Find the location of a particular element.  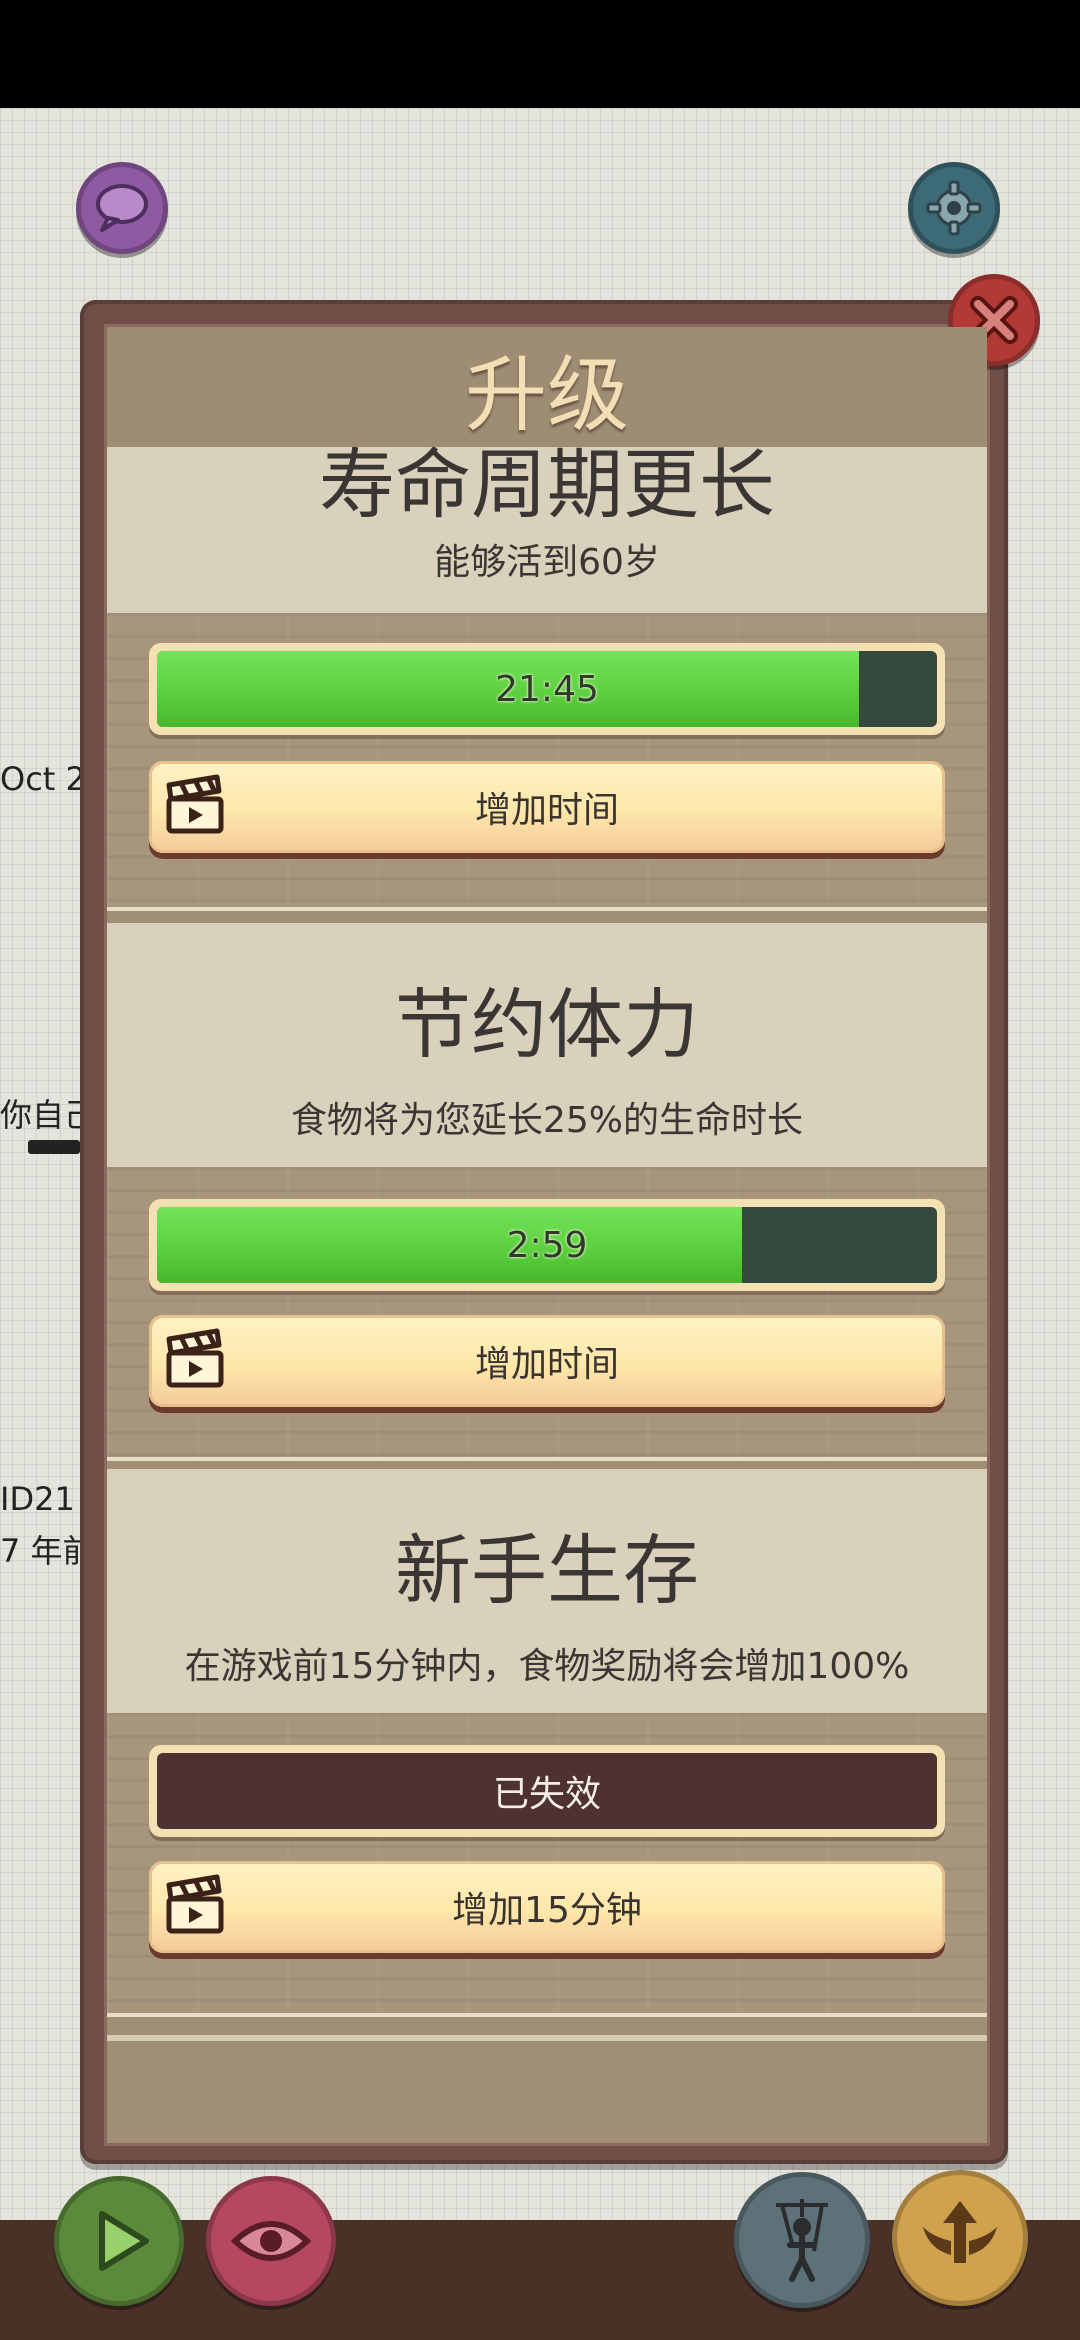

eye-icon is located at coordinates (271, 2241).